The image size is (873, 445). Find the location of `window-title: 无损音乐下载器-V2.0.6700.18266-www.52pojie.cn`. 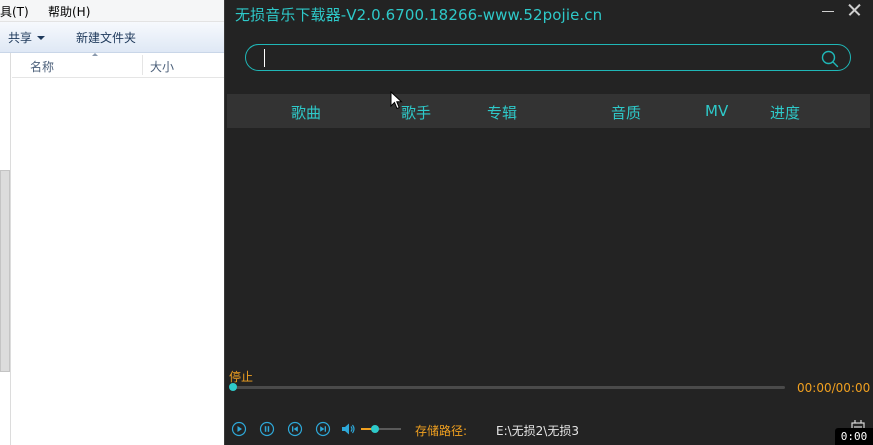

window-title: 无损音乐下载器-V2.0.6700.18266-www.52pojie.cn is located at coordinates (419, 15).